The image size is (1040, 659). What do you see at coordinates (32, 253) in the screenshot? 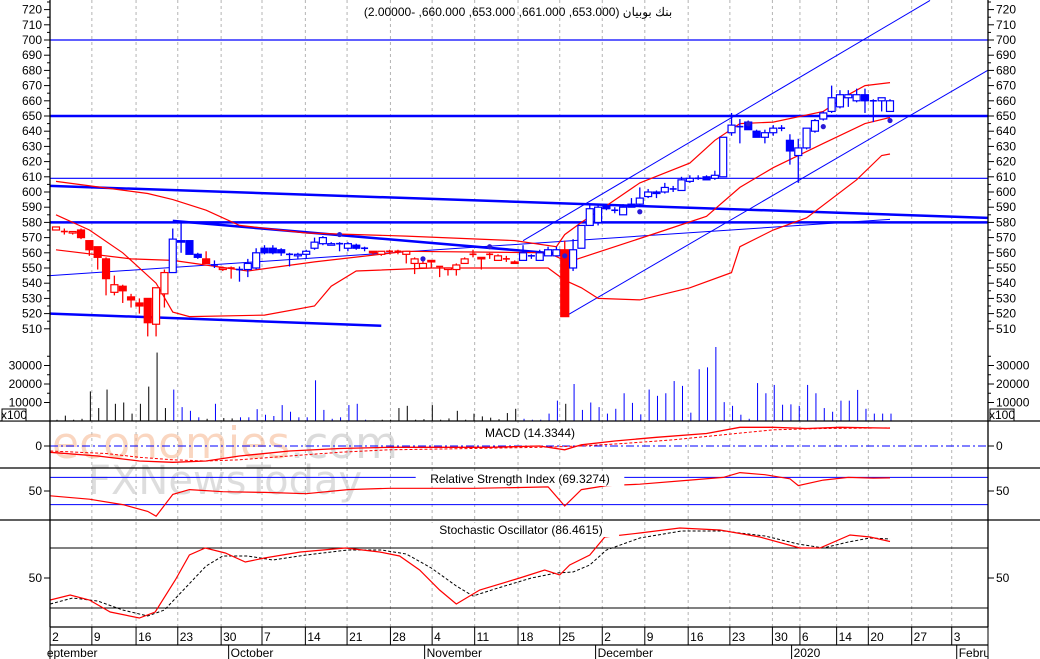
I see `price-axis-label-left: 560` at bounding box center [32, 253].